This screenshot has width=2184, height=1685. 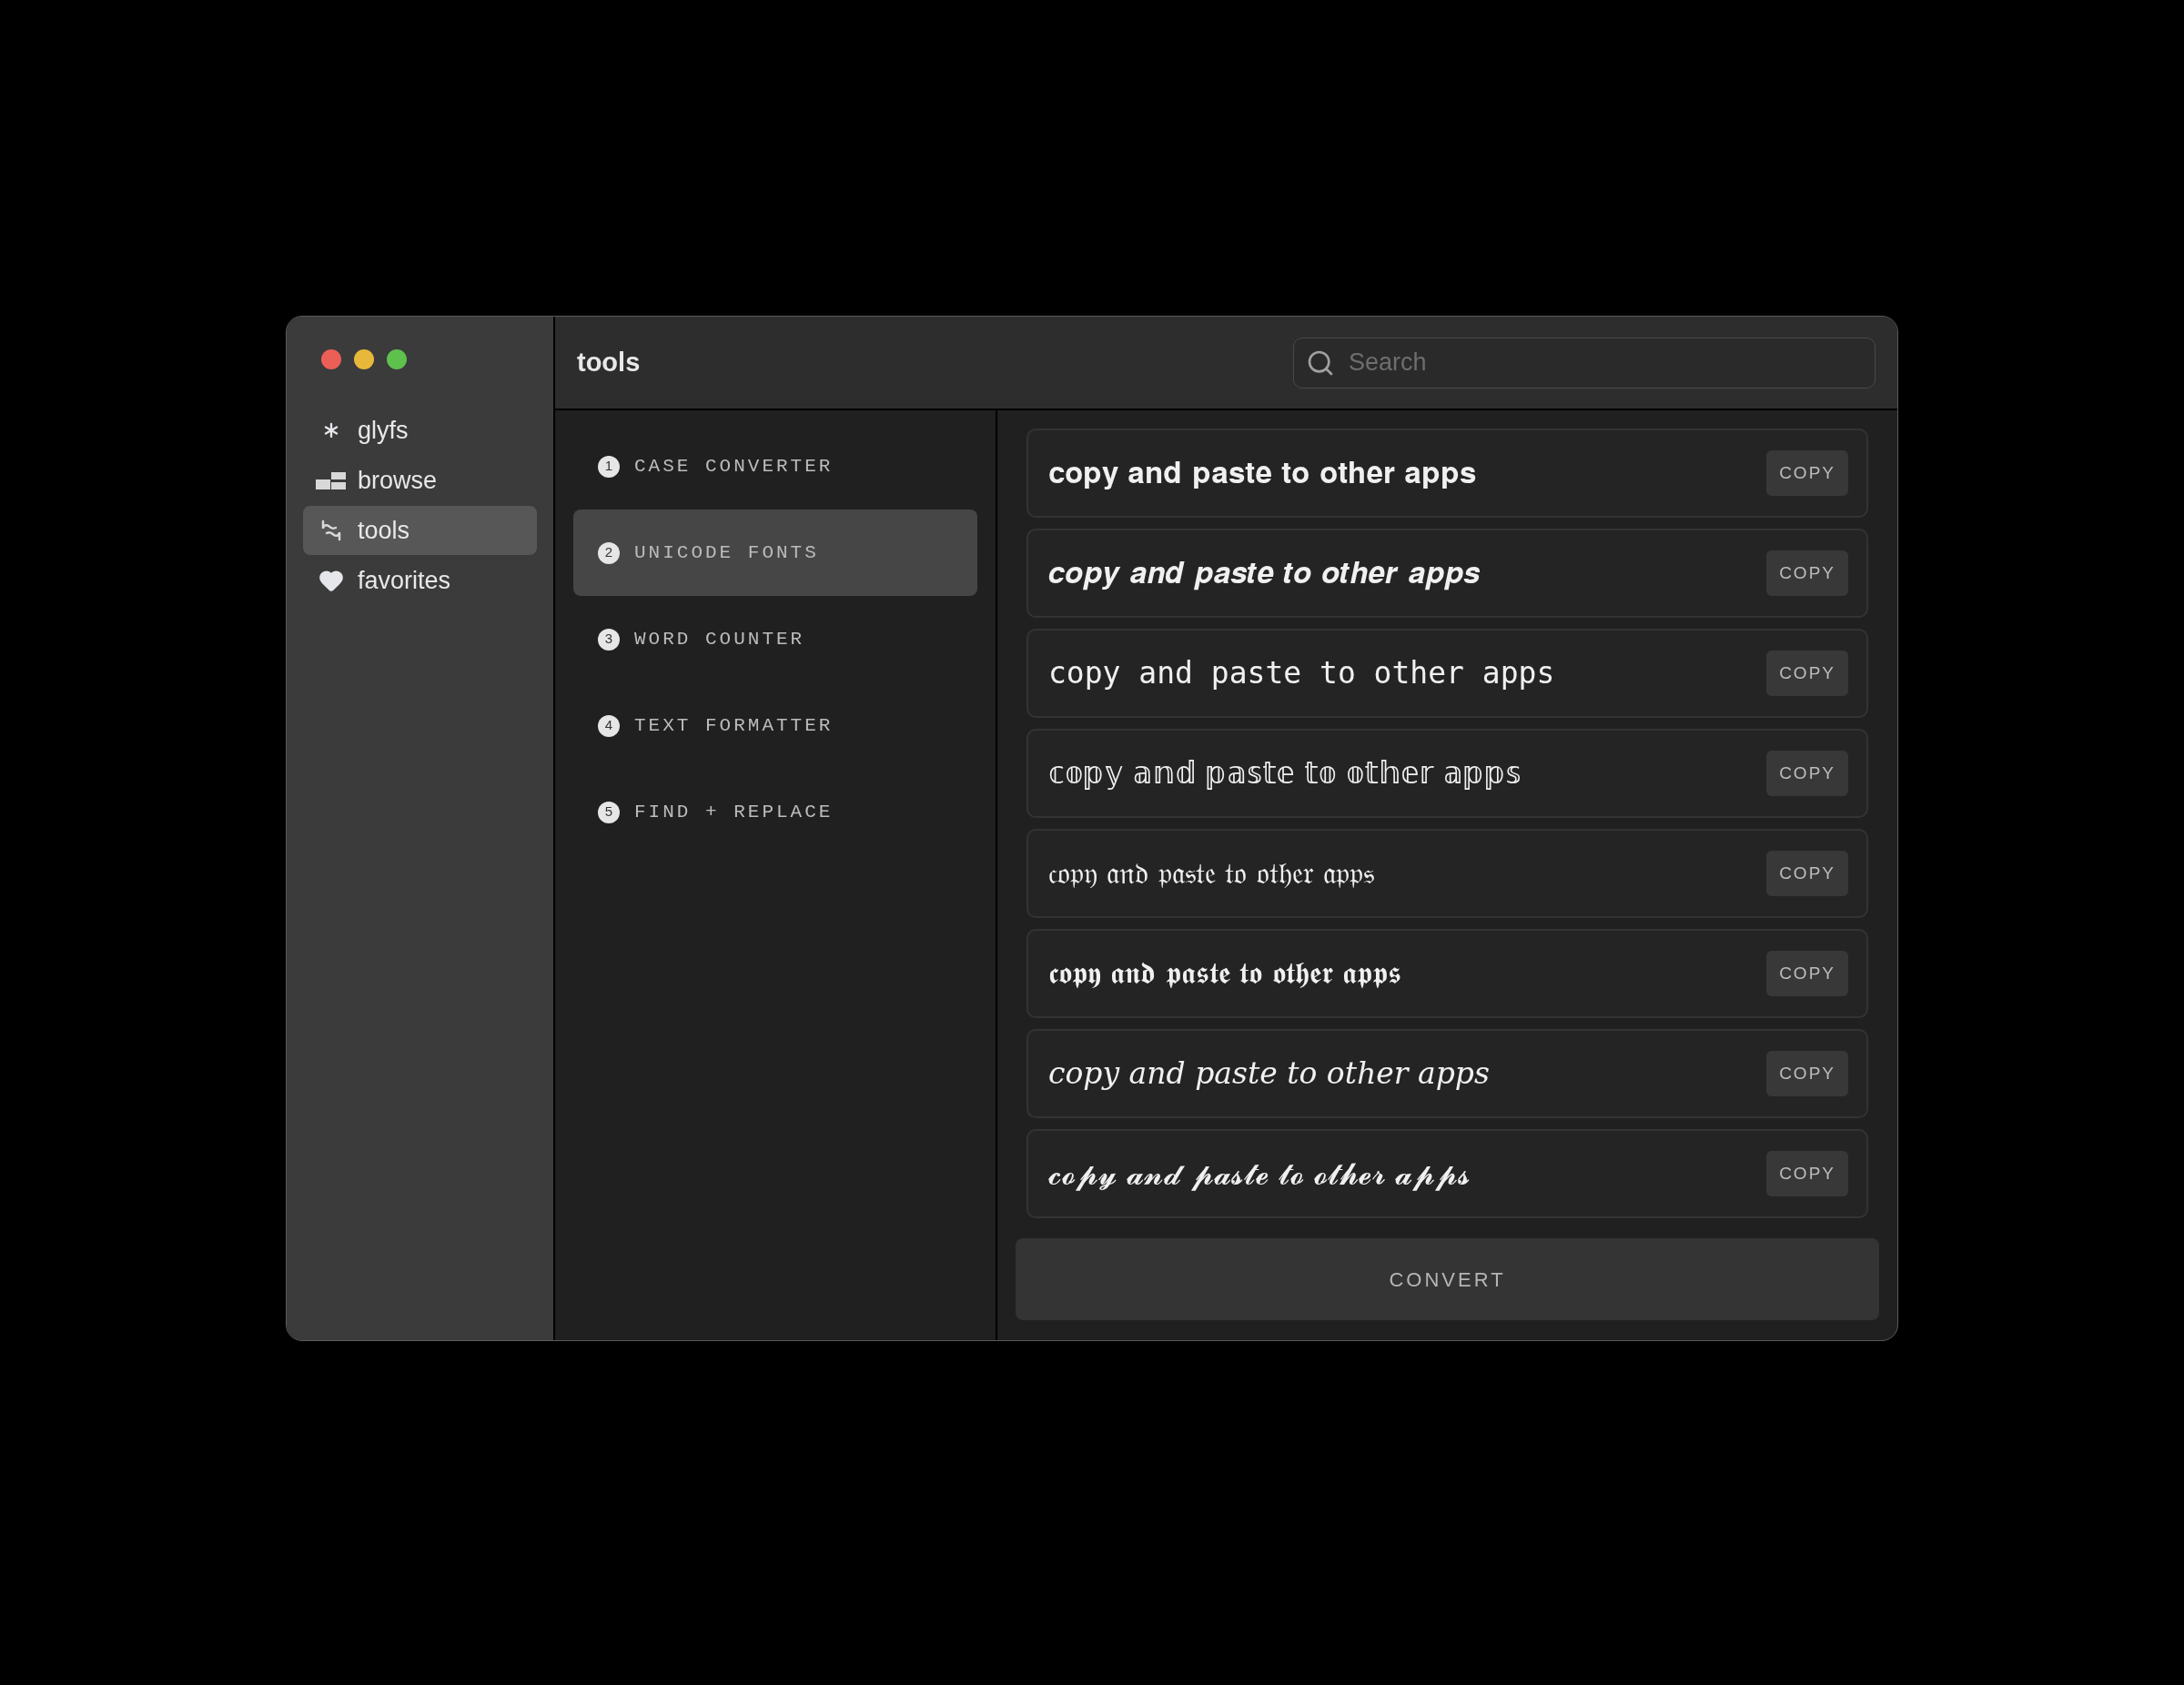 What do you see at coordinates (609, 726) in the screenshot?
I see `step-number: 4` at bounding box center [609, 726].